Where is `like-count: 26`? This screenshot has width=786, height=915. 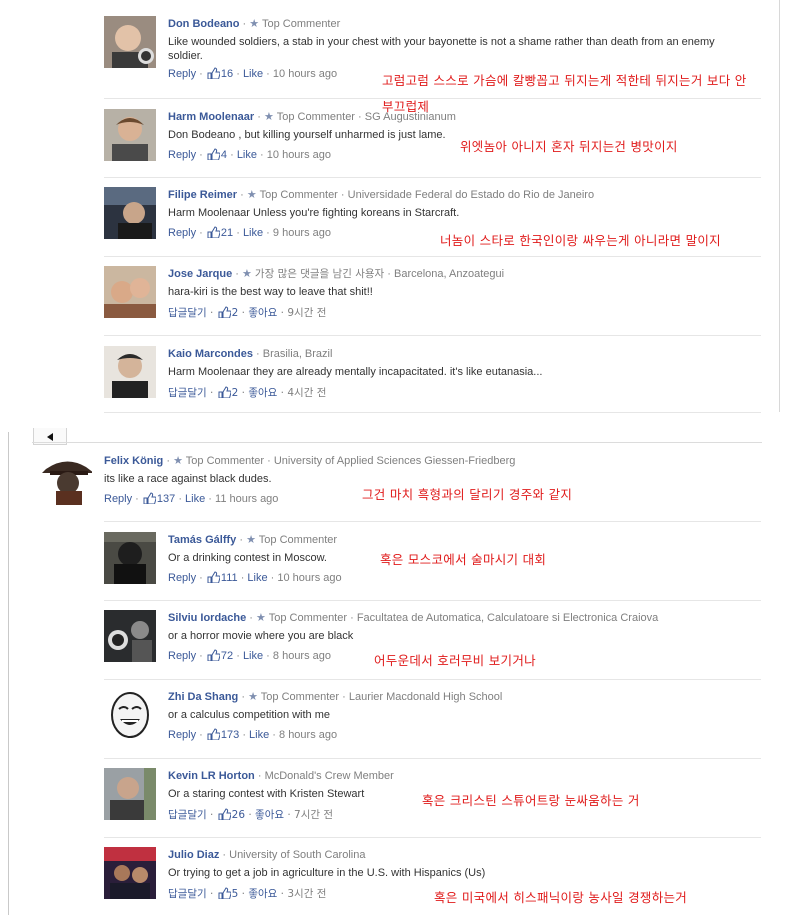
like-count: 26 is located at coordinates (238, 815).